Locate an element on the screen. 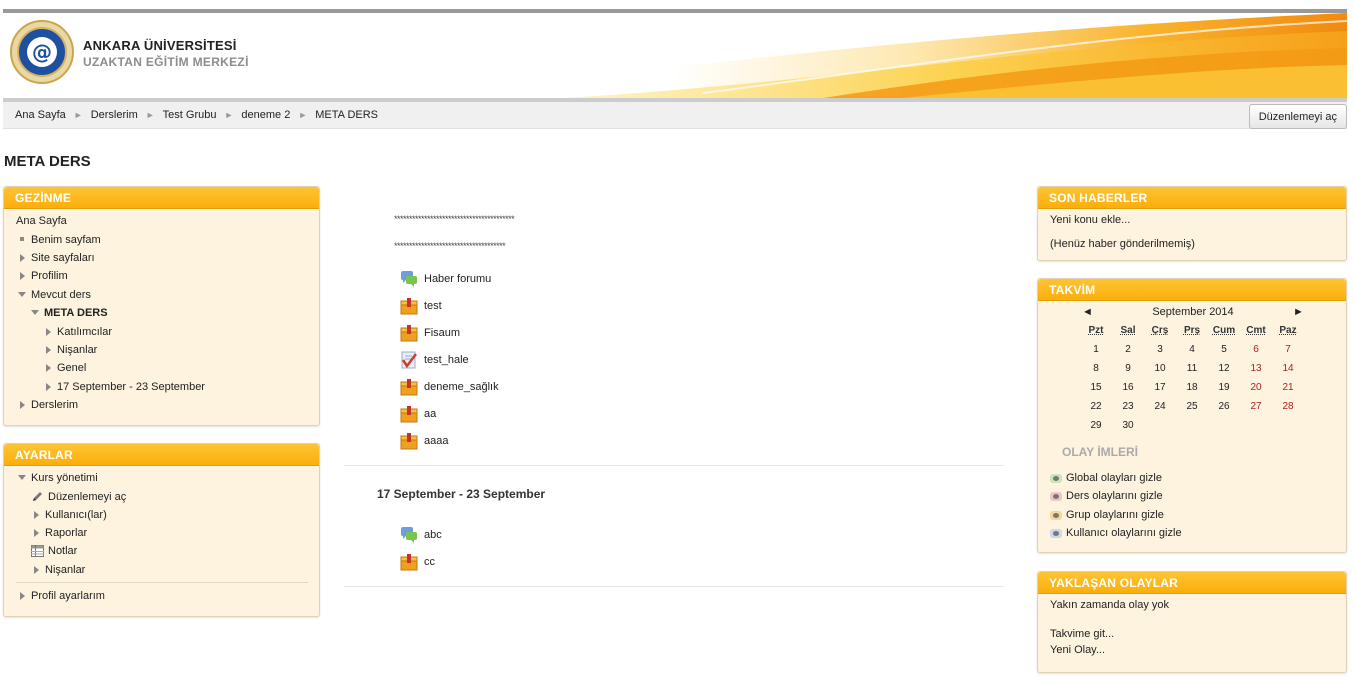 This screenshot has height=679, width=1354. nav-badges-label: Nişanlar is located at coordinates (77, 350).